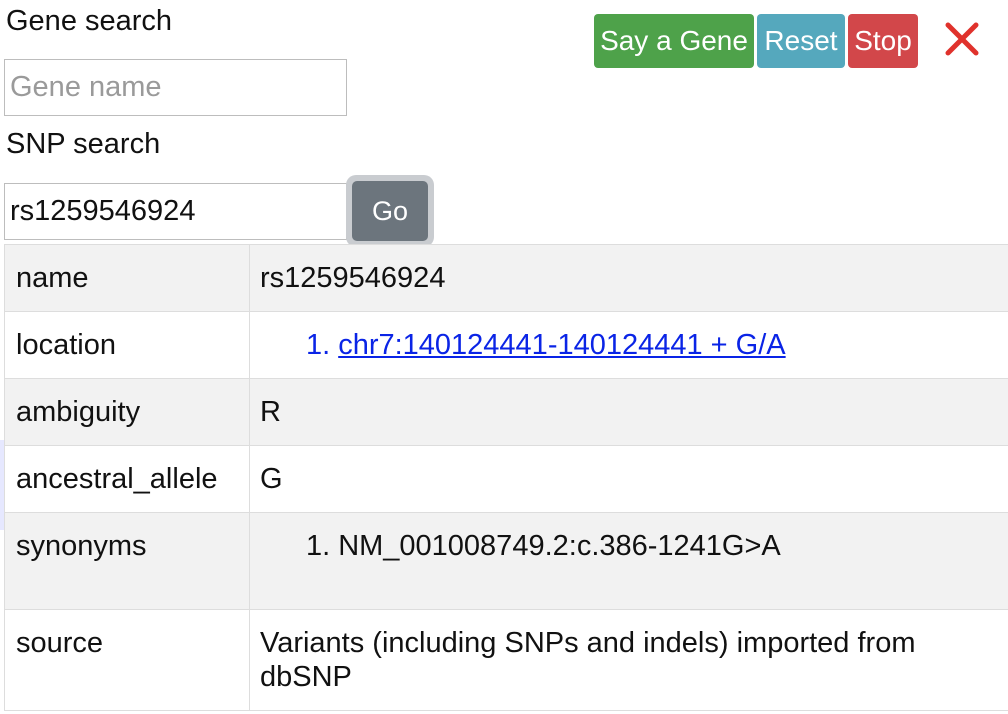  Describe the element at coordinates (89, 21) in the screenshot. I see `gene-search-label: Gene search` at that location.